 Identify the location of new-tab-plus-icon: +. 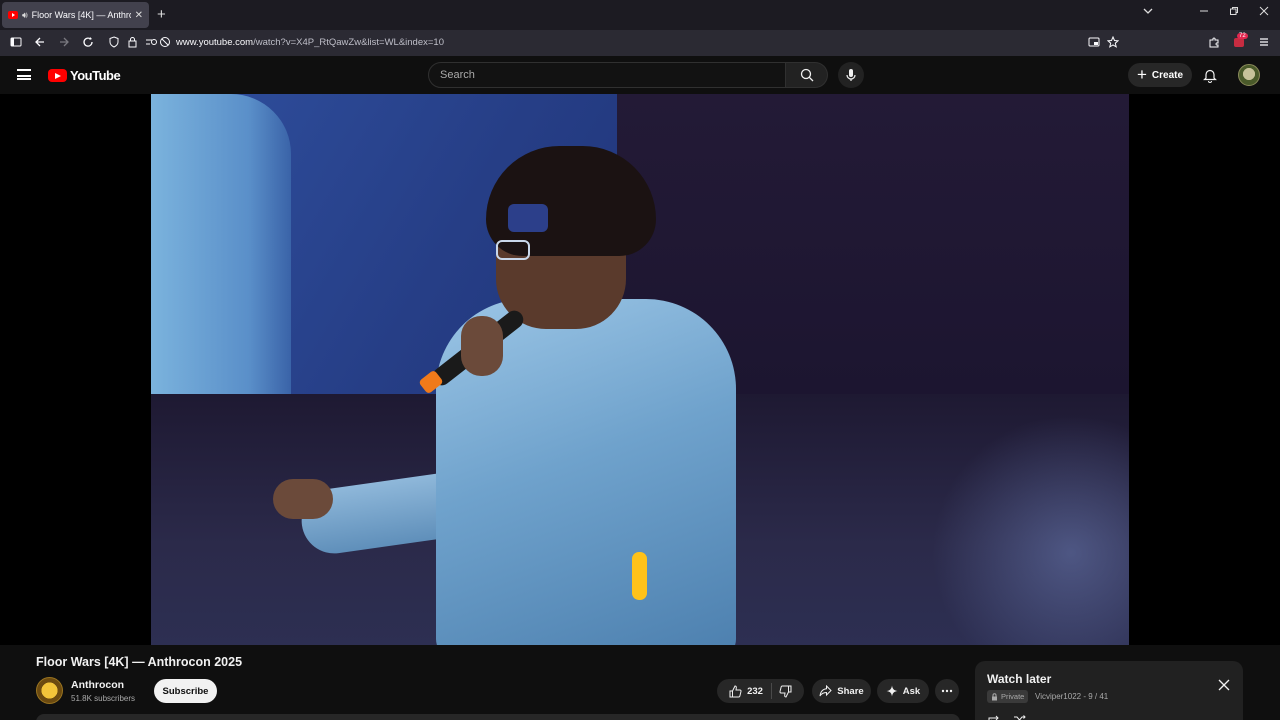
(161, 14).